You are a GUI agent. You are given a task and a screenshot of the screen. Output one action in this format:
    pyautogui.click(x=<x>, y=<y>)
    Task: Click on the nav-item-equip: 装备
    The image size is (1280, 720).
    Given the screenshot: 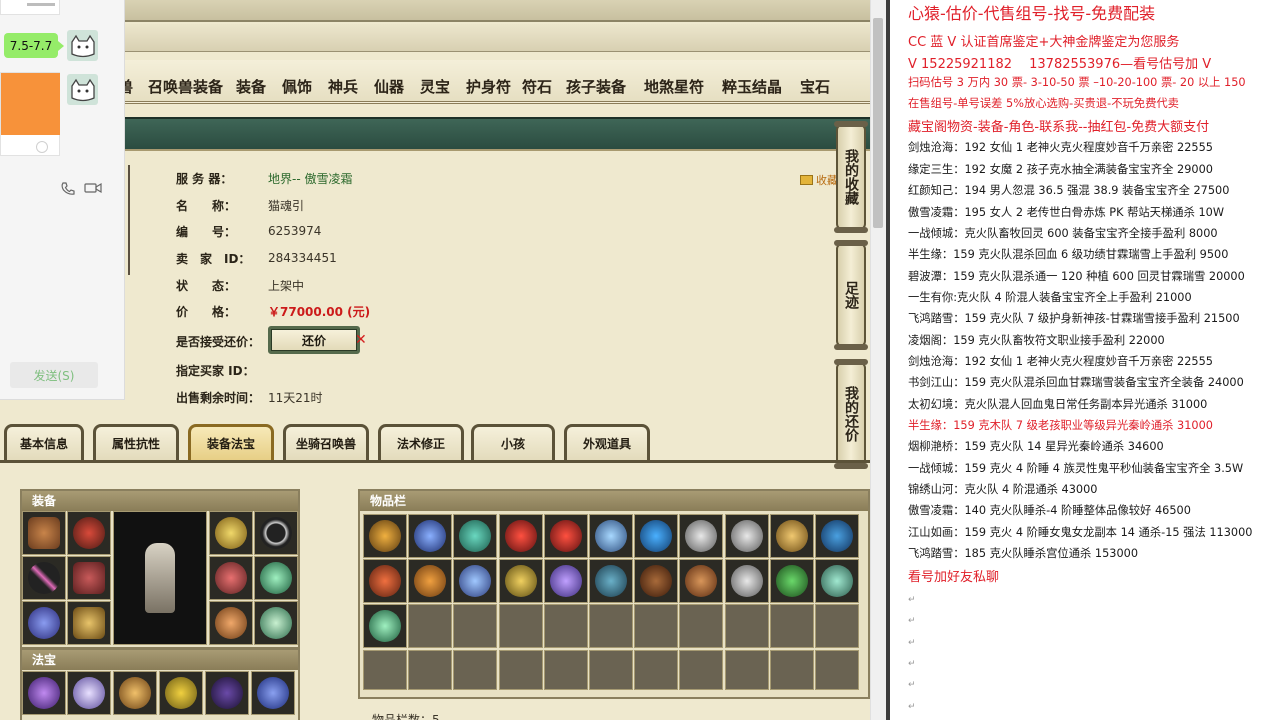 What is the action you would take?
    pyautogui.click(x=259, y=86)
    